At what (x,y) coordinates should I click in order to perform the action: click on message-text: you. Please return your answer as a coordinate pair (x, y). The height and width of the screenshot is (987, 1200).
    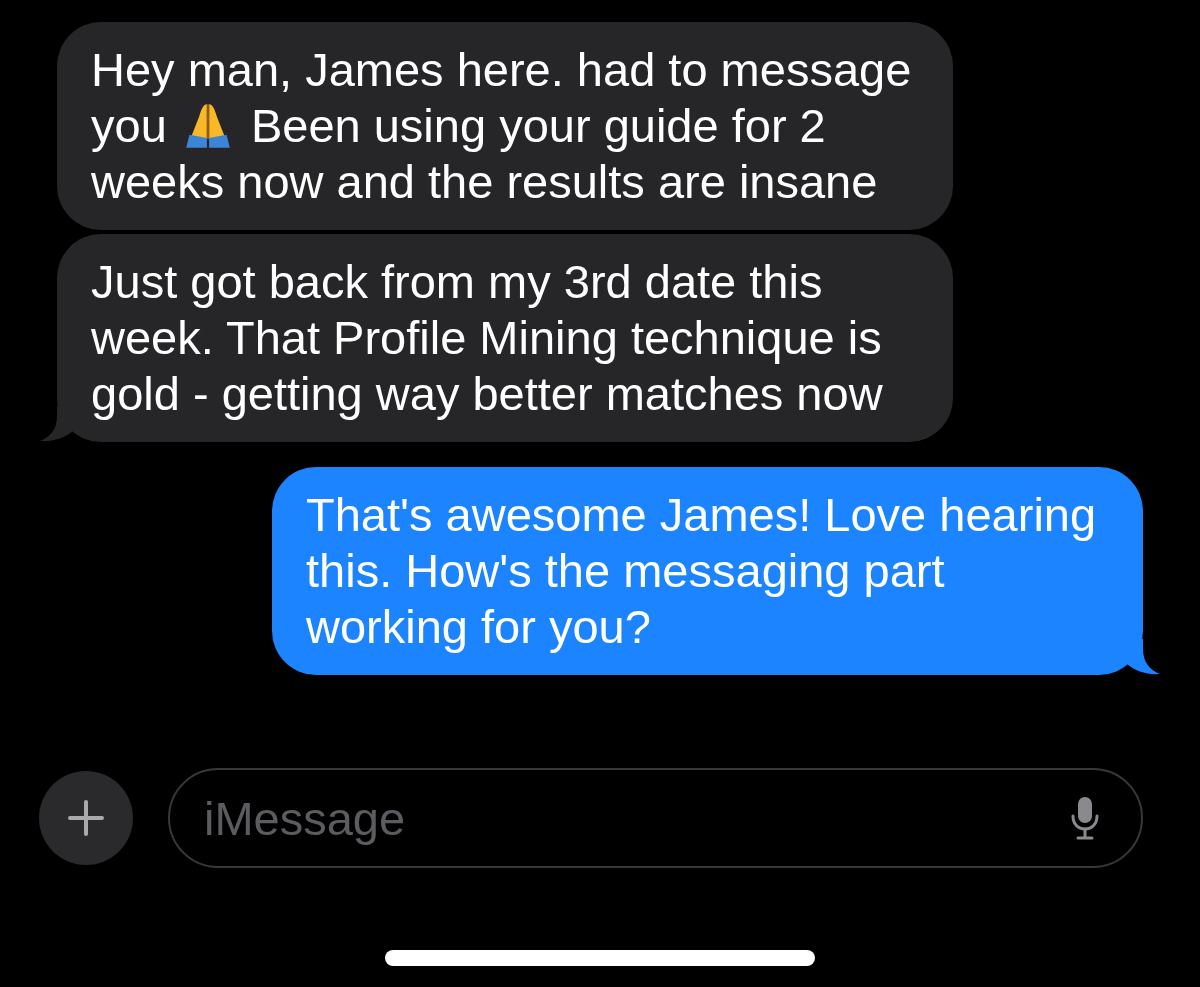
    Looking at the image, I should click on (129, 125).